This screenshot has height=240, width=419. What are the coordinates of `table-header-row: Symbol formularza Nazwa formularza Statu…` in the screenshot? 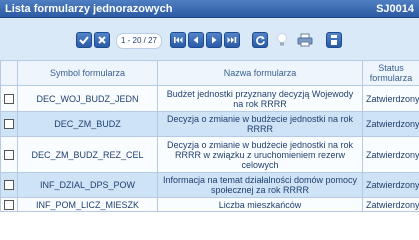 It's located at (209, 73).